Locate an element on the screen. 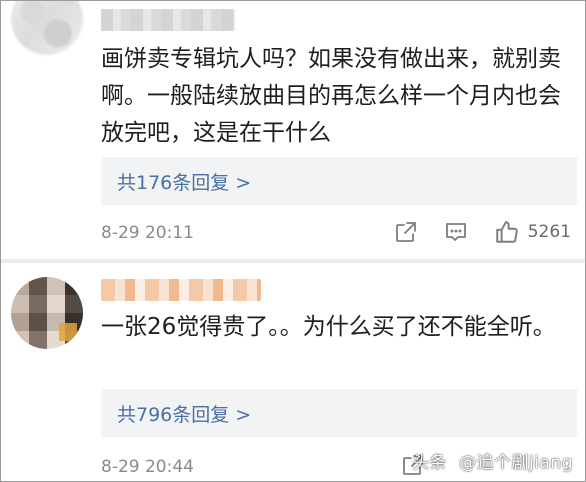  replies-count-label: 共796条回复 > is located at coordinates (184, 414).